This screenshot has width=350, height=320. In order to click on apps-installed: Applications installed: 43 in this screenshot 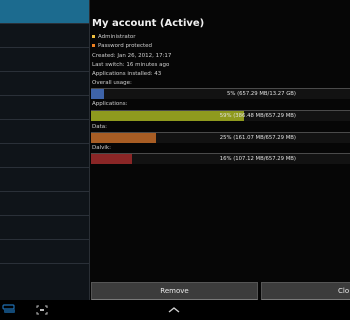, I will do `click(127, 74)`.